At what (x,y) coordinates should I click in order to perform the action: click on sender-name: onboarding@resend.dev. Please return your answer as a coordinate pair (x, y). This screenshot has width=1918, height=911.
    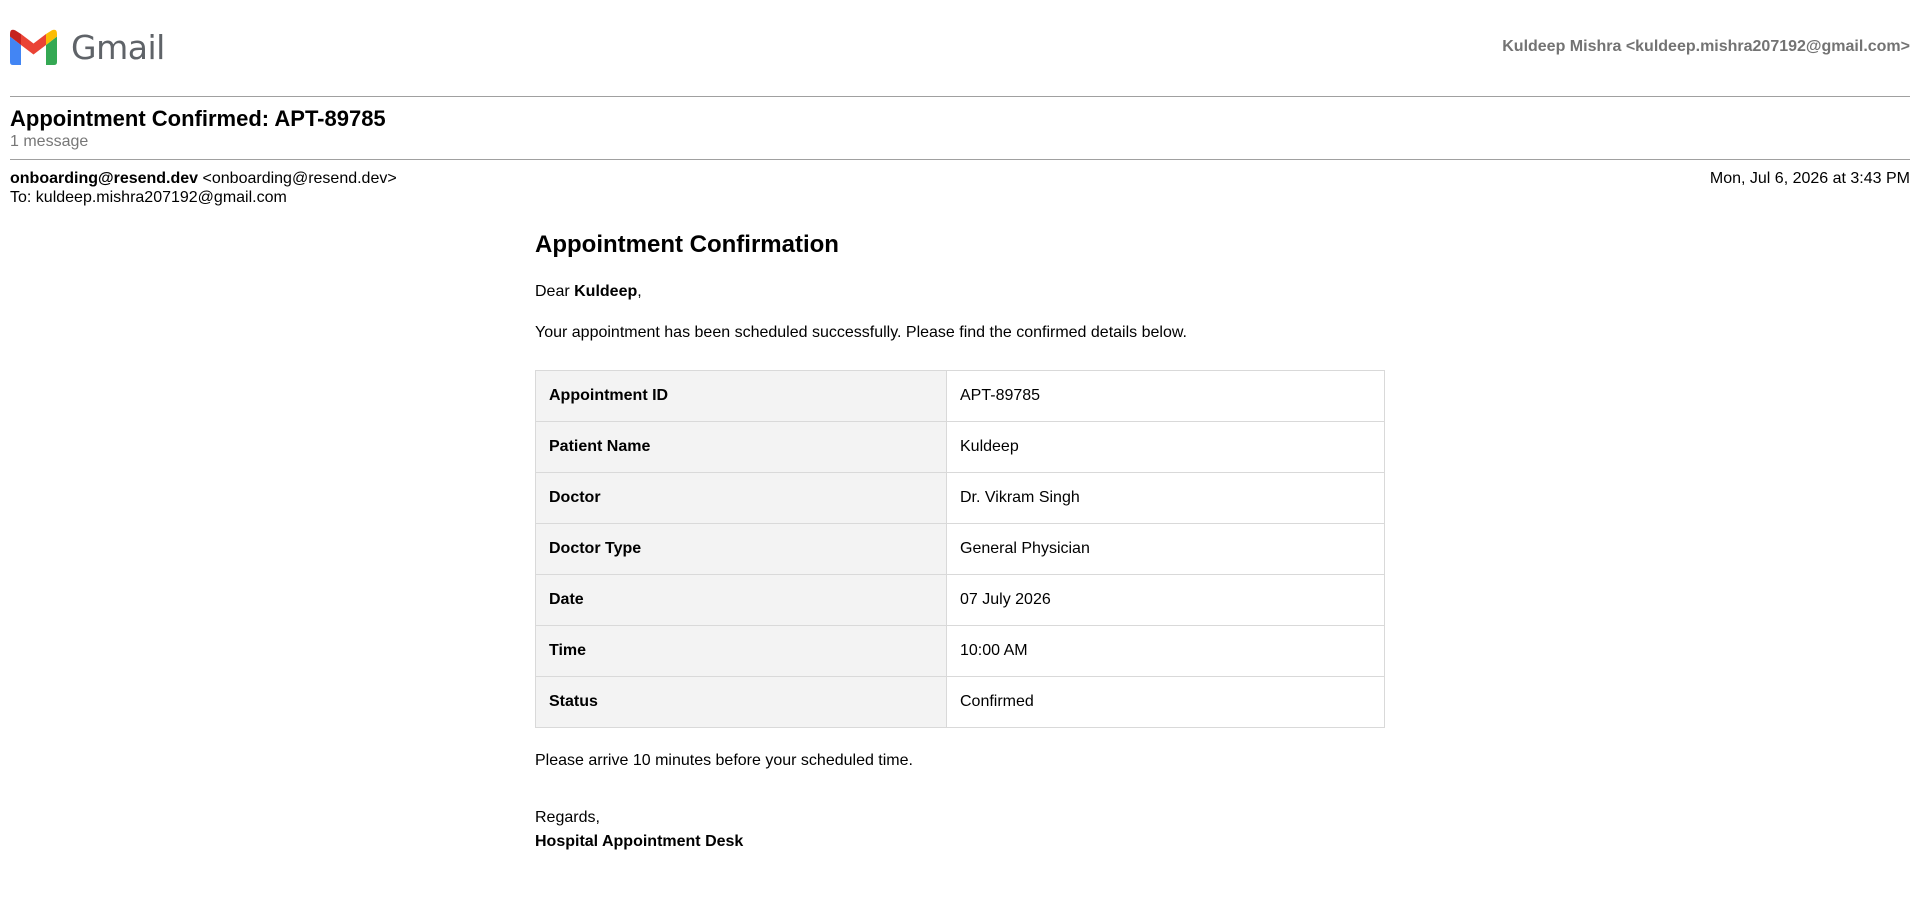
    Looking at the image, I should click on (104, 178).